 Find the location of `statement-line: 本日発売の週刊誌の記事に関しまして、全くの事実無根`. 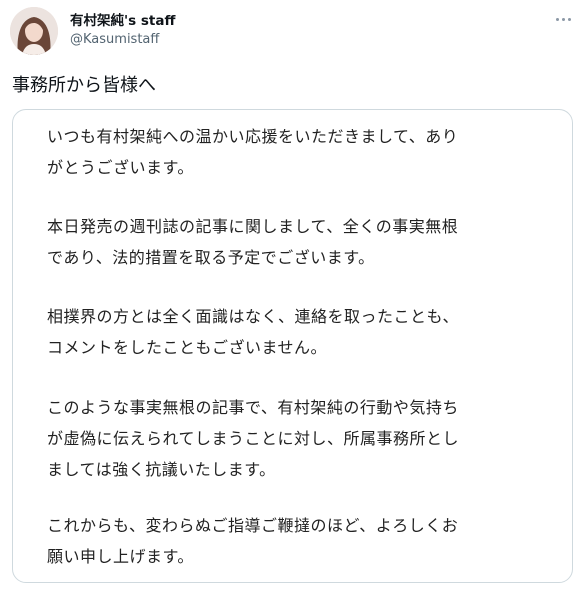

statement-line: 本日発売の週刊誌の記事に関しまして、全くの事実無根 is located at coordinates (253, 226).